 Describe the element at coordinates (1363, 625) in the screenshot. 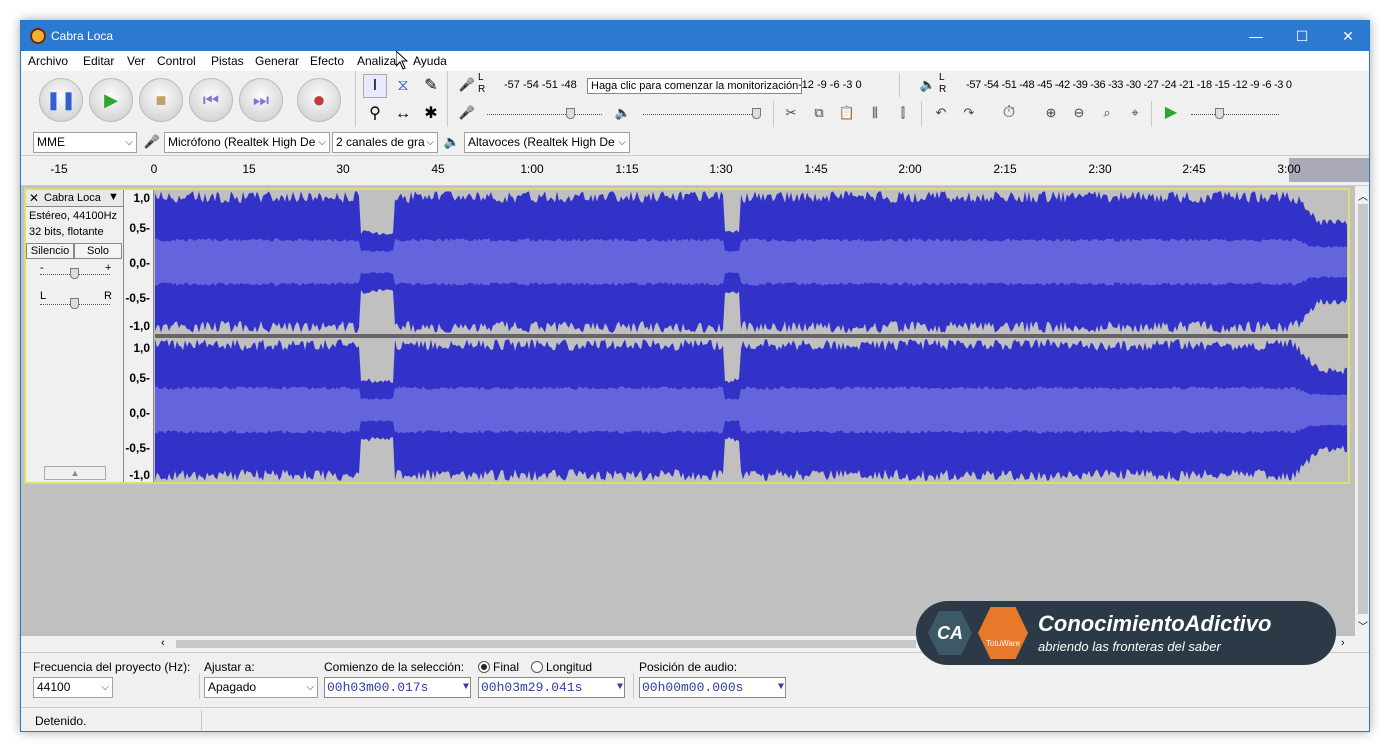

I see `scroll-down-icon: ﹀` at that location.